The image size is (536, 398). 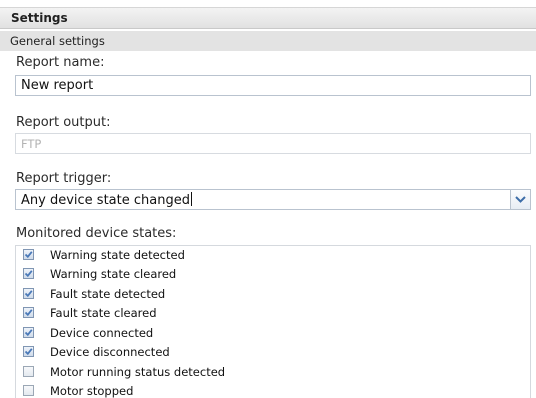 What do you see at coordinates (57, 41) in the screenshot?
I see `general-settings-title: General settings` at bounding box center [57, 41].